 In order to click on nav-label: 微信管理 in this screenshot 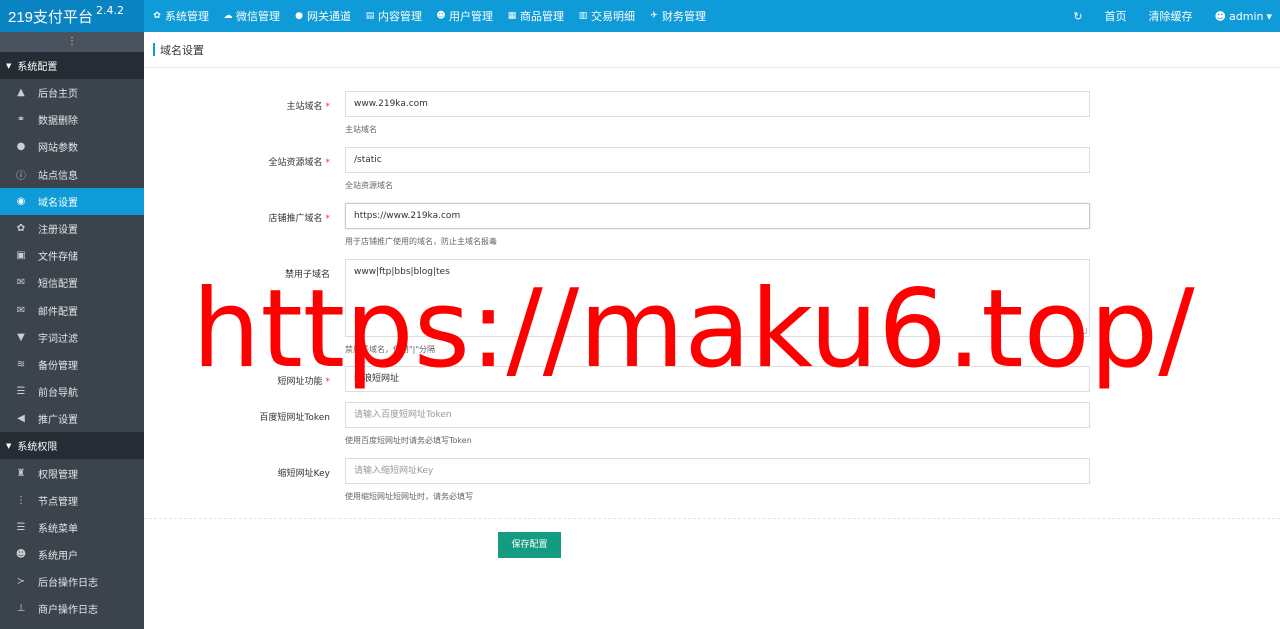, I will do `click(258, 16)`.